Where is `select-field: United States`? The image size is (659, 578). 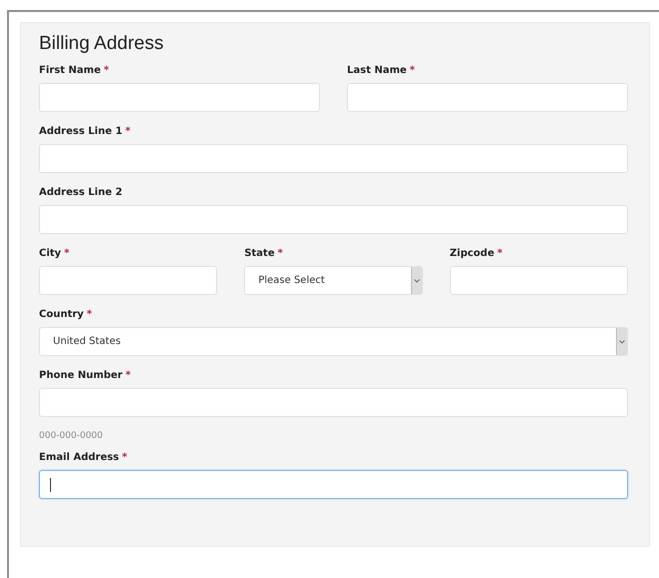
select-field: United States is located at coordinates (333, 341).